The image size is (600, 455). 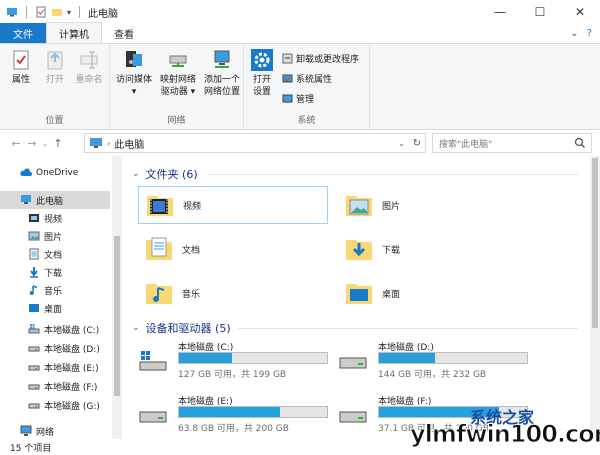 I want to click on folder-music: 音乐, so click(x=233, y=293).